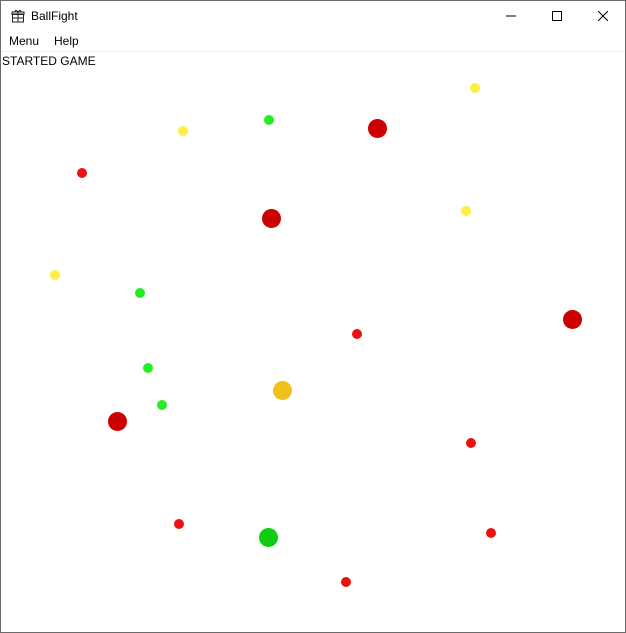 The image size is (626, 633). I want to click on menu-item-help: Help, so click(66, 41).